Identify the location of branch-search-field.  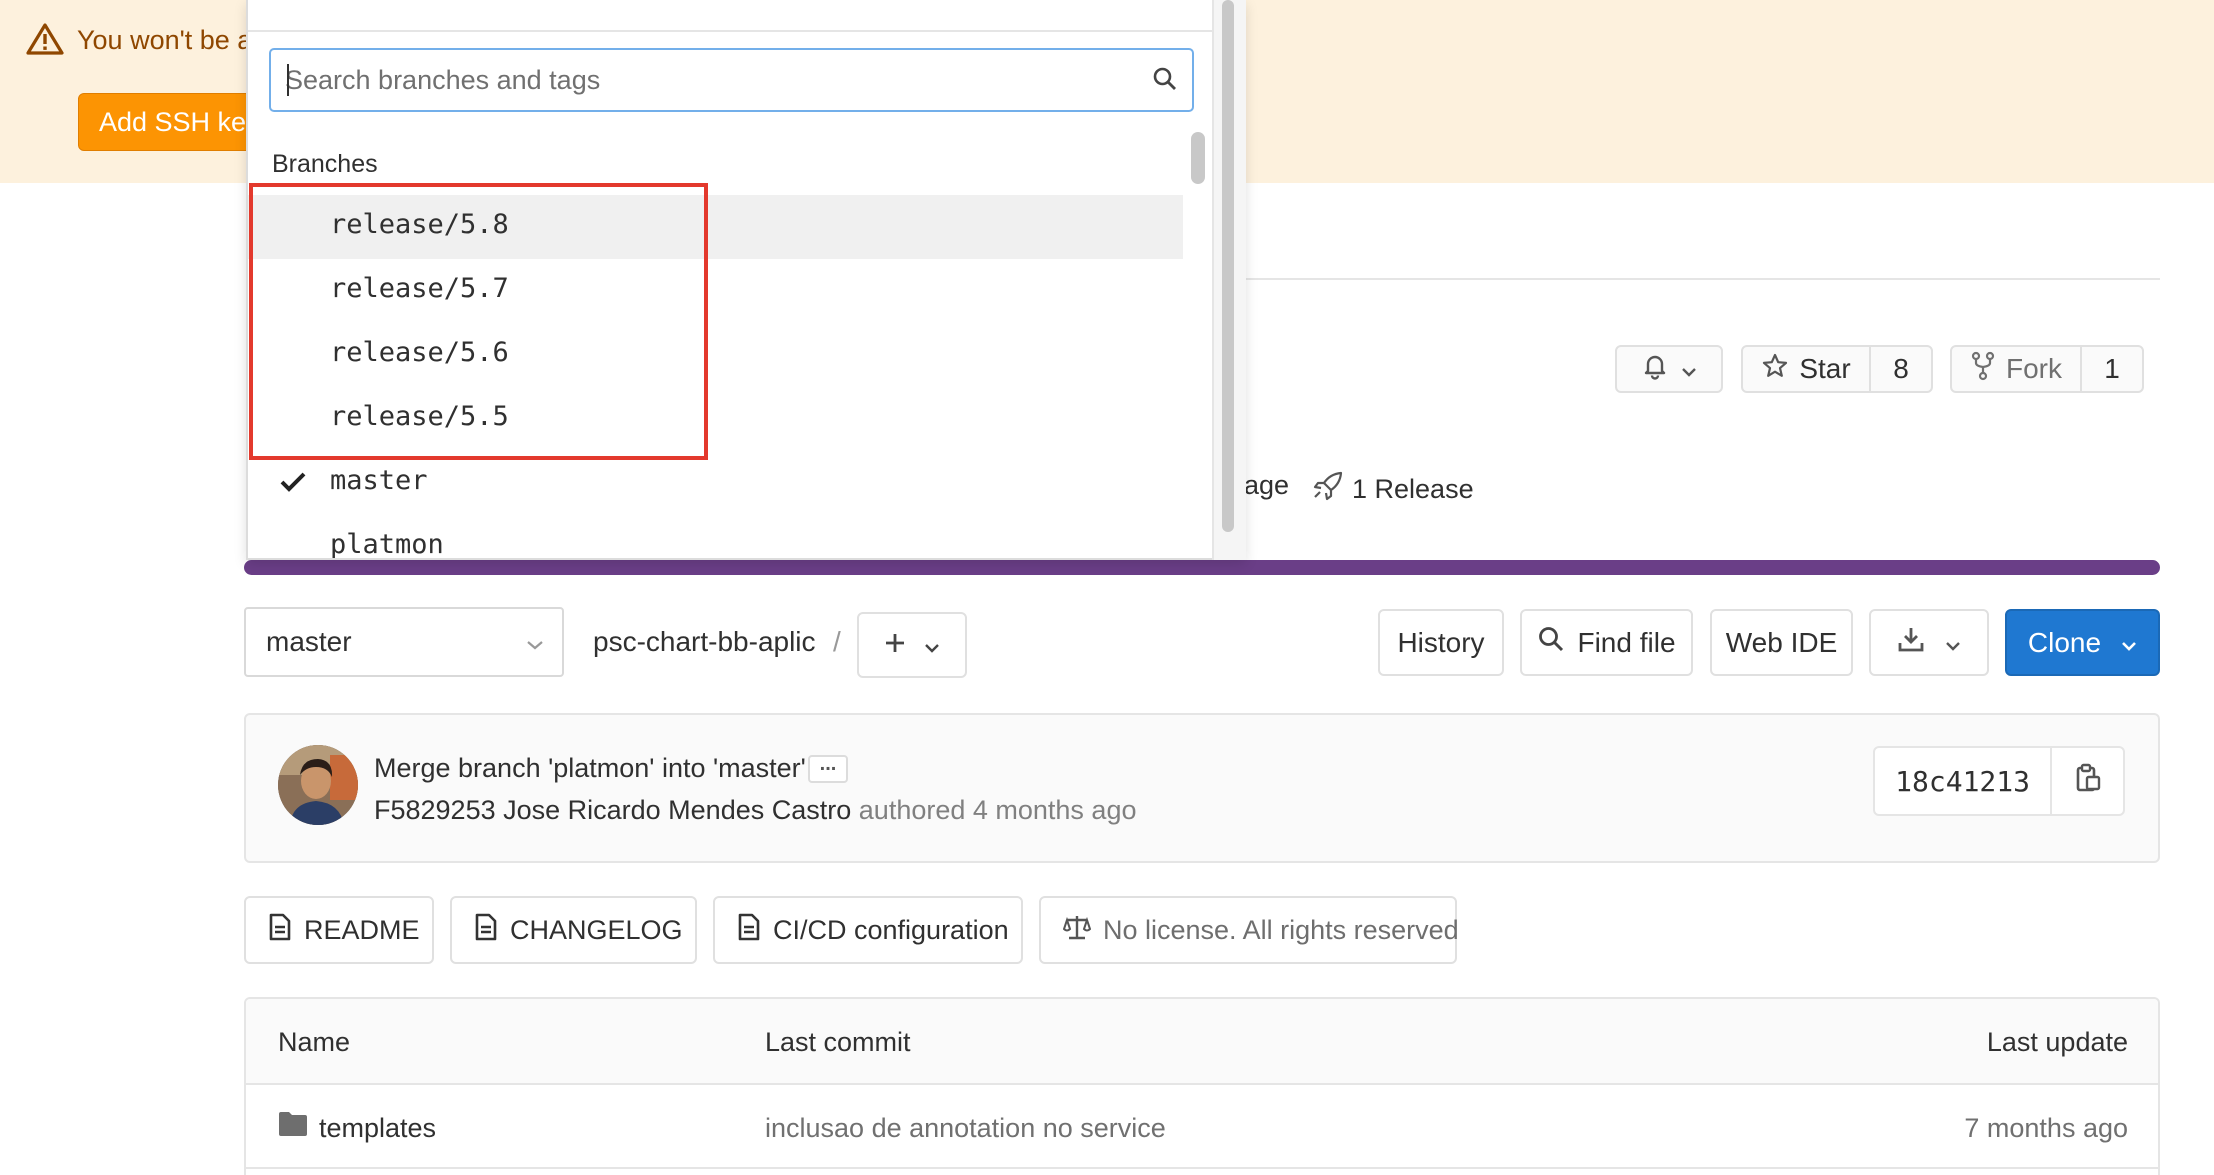
(731, 80).